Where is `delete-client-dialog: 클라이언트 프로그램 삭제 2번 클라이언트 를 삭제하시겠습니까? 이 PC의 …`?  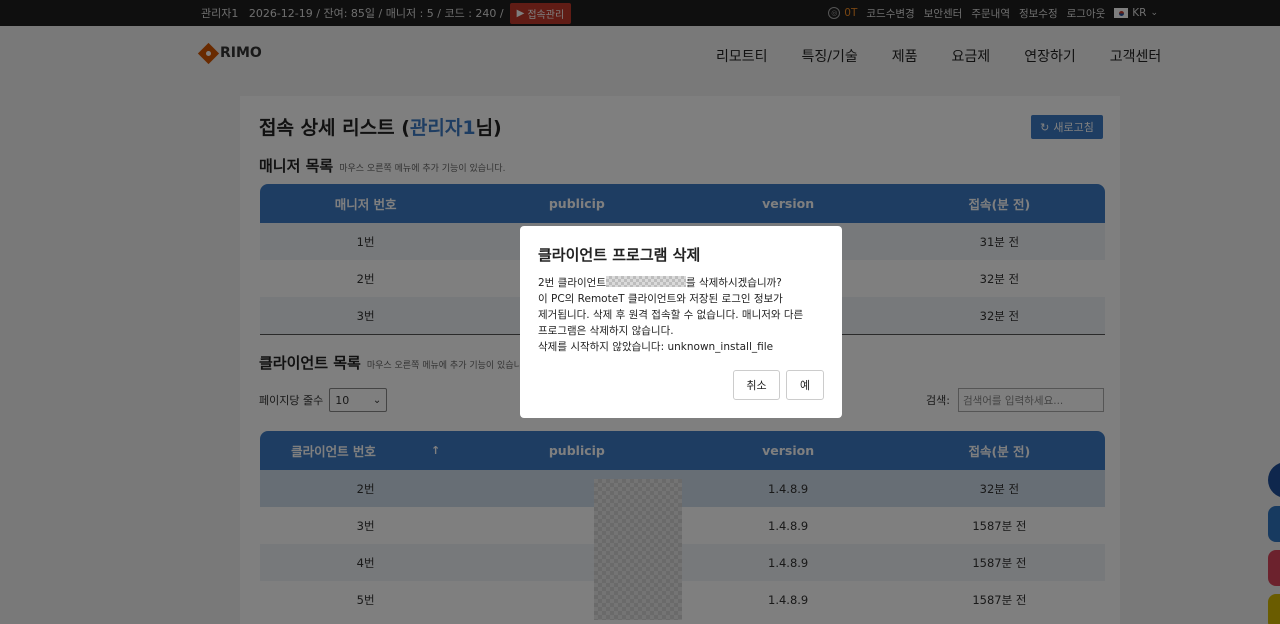
delete-client-dialog: 클라이언트 프로그램 삭제 2번 클라이언트 를 삭제하시겠습니까? 이 PC의 … is located at coordinates (681, 322).